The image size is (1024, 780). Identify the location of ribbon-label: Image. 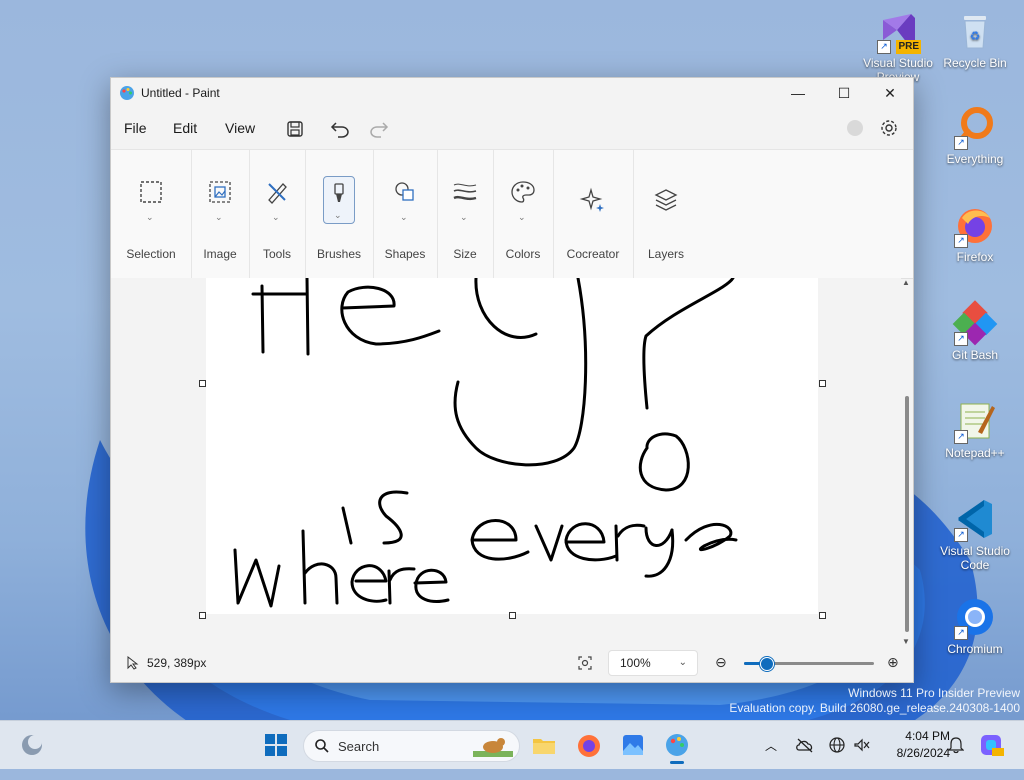
(220, 254).